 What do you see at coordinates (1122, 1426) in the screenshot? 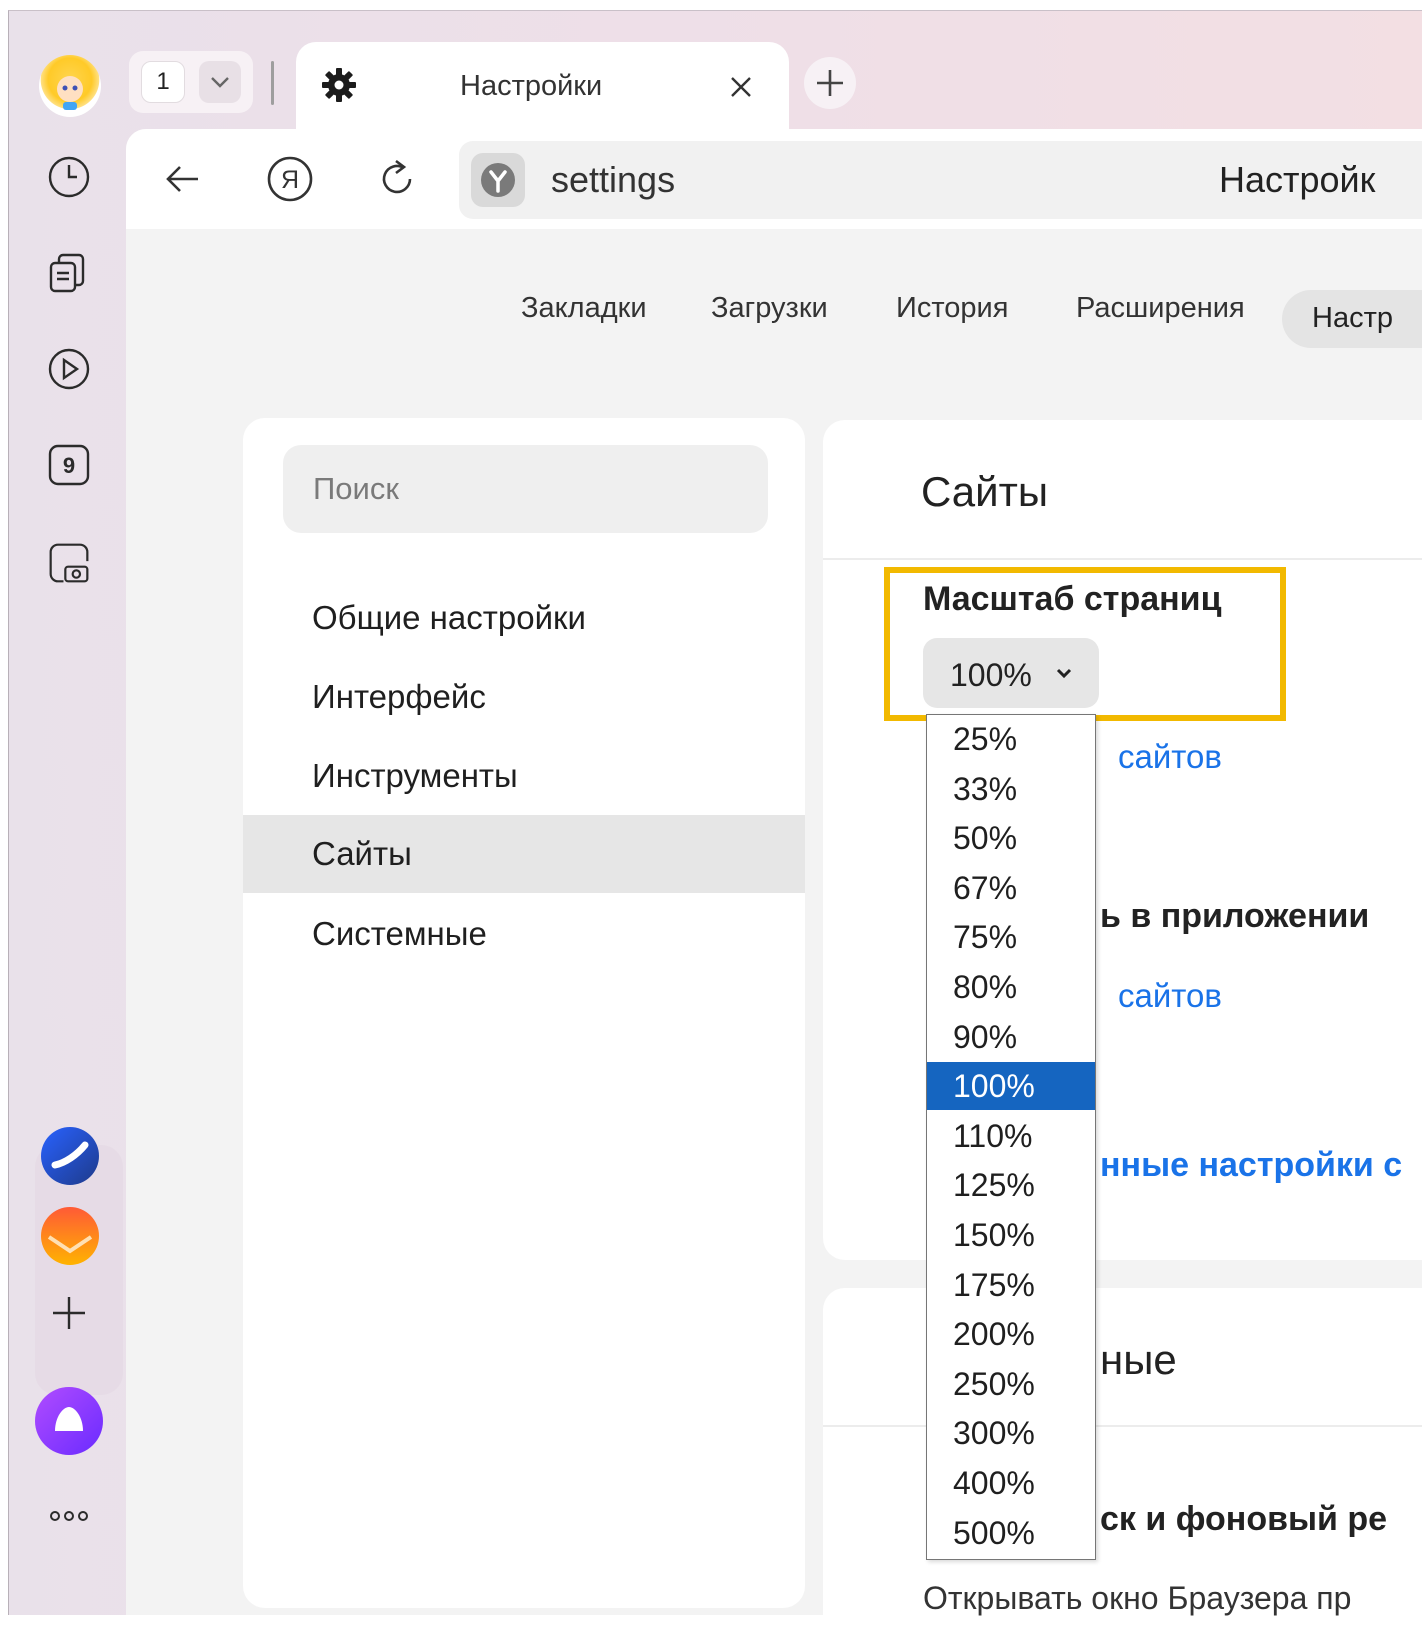
I see `section2-divider` at bounding box center [1122, 1426].